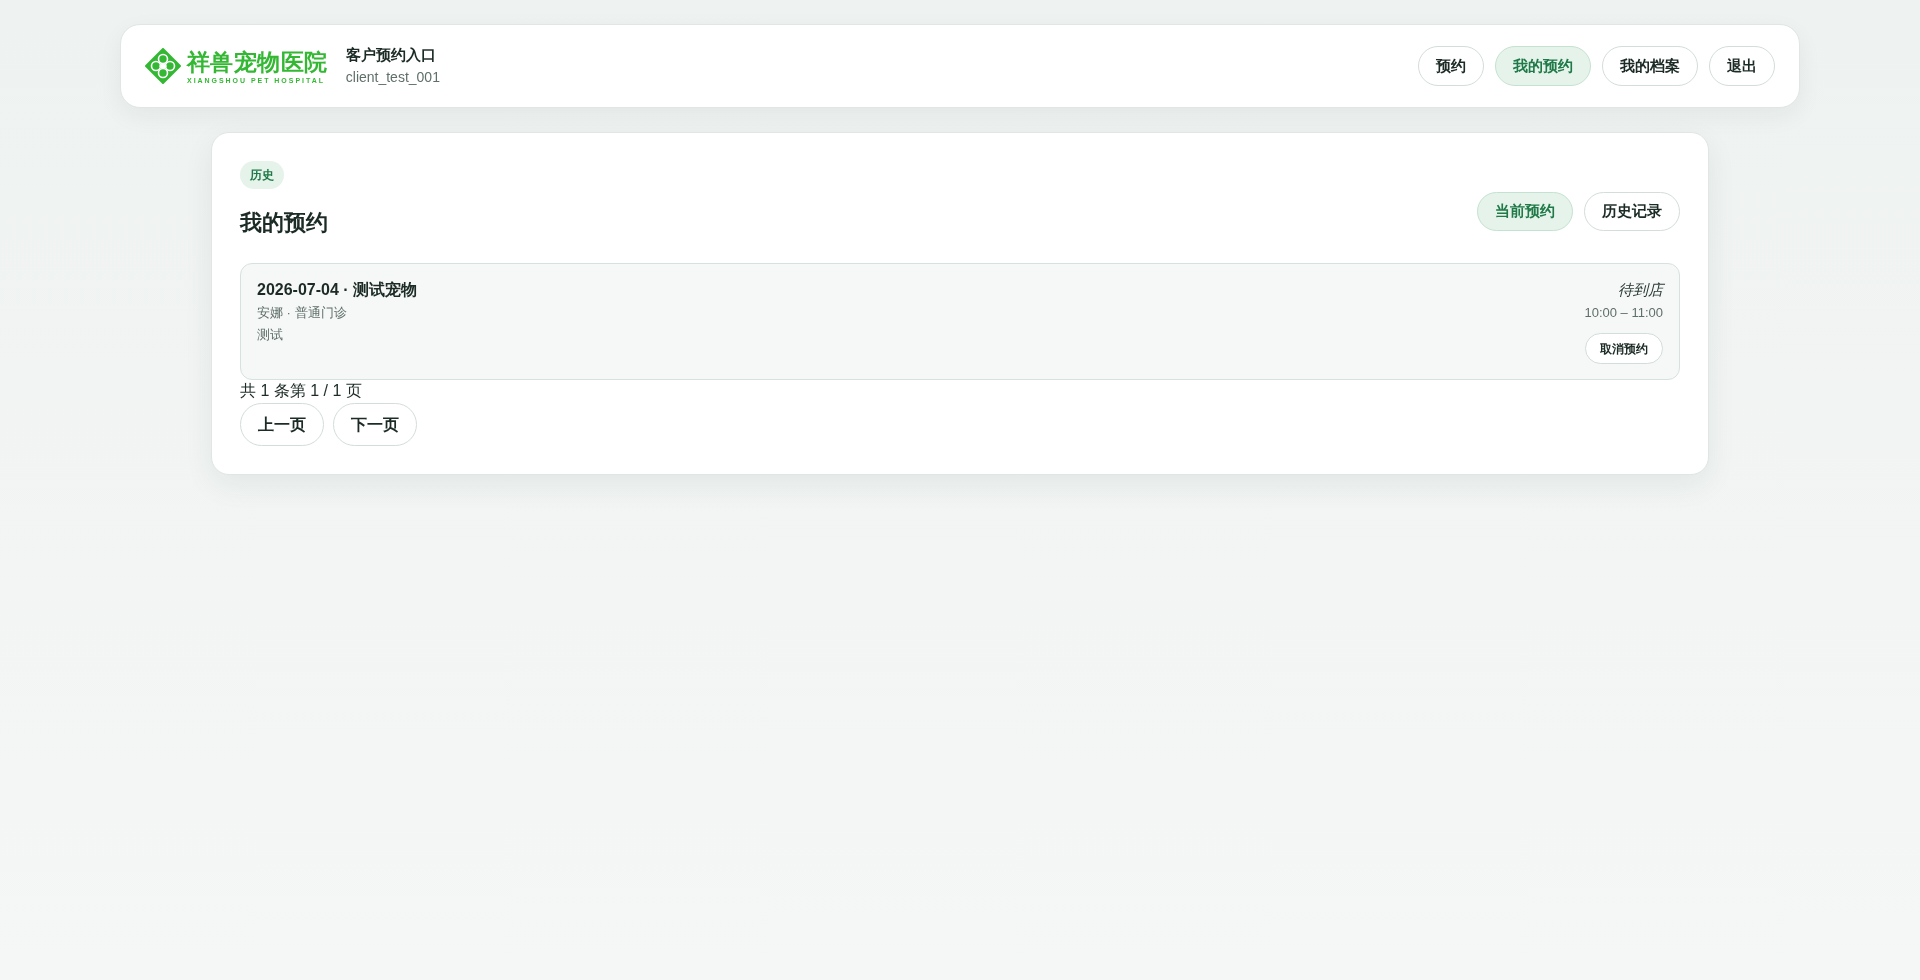 The image size is (1920, 980). Describe the element at coordinates (1624, 348) in the screenshot. I see `cancel-button: 取消预约` at that location.